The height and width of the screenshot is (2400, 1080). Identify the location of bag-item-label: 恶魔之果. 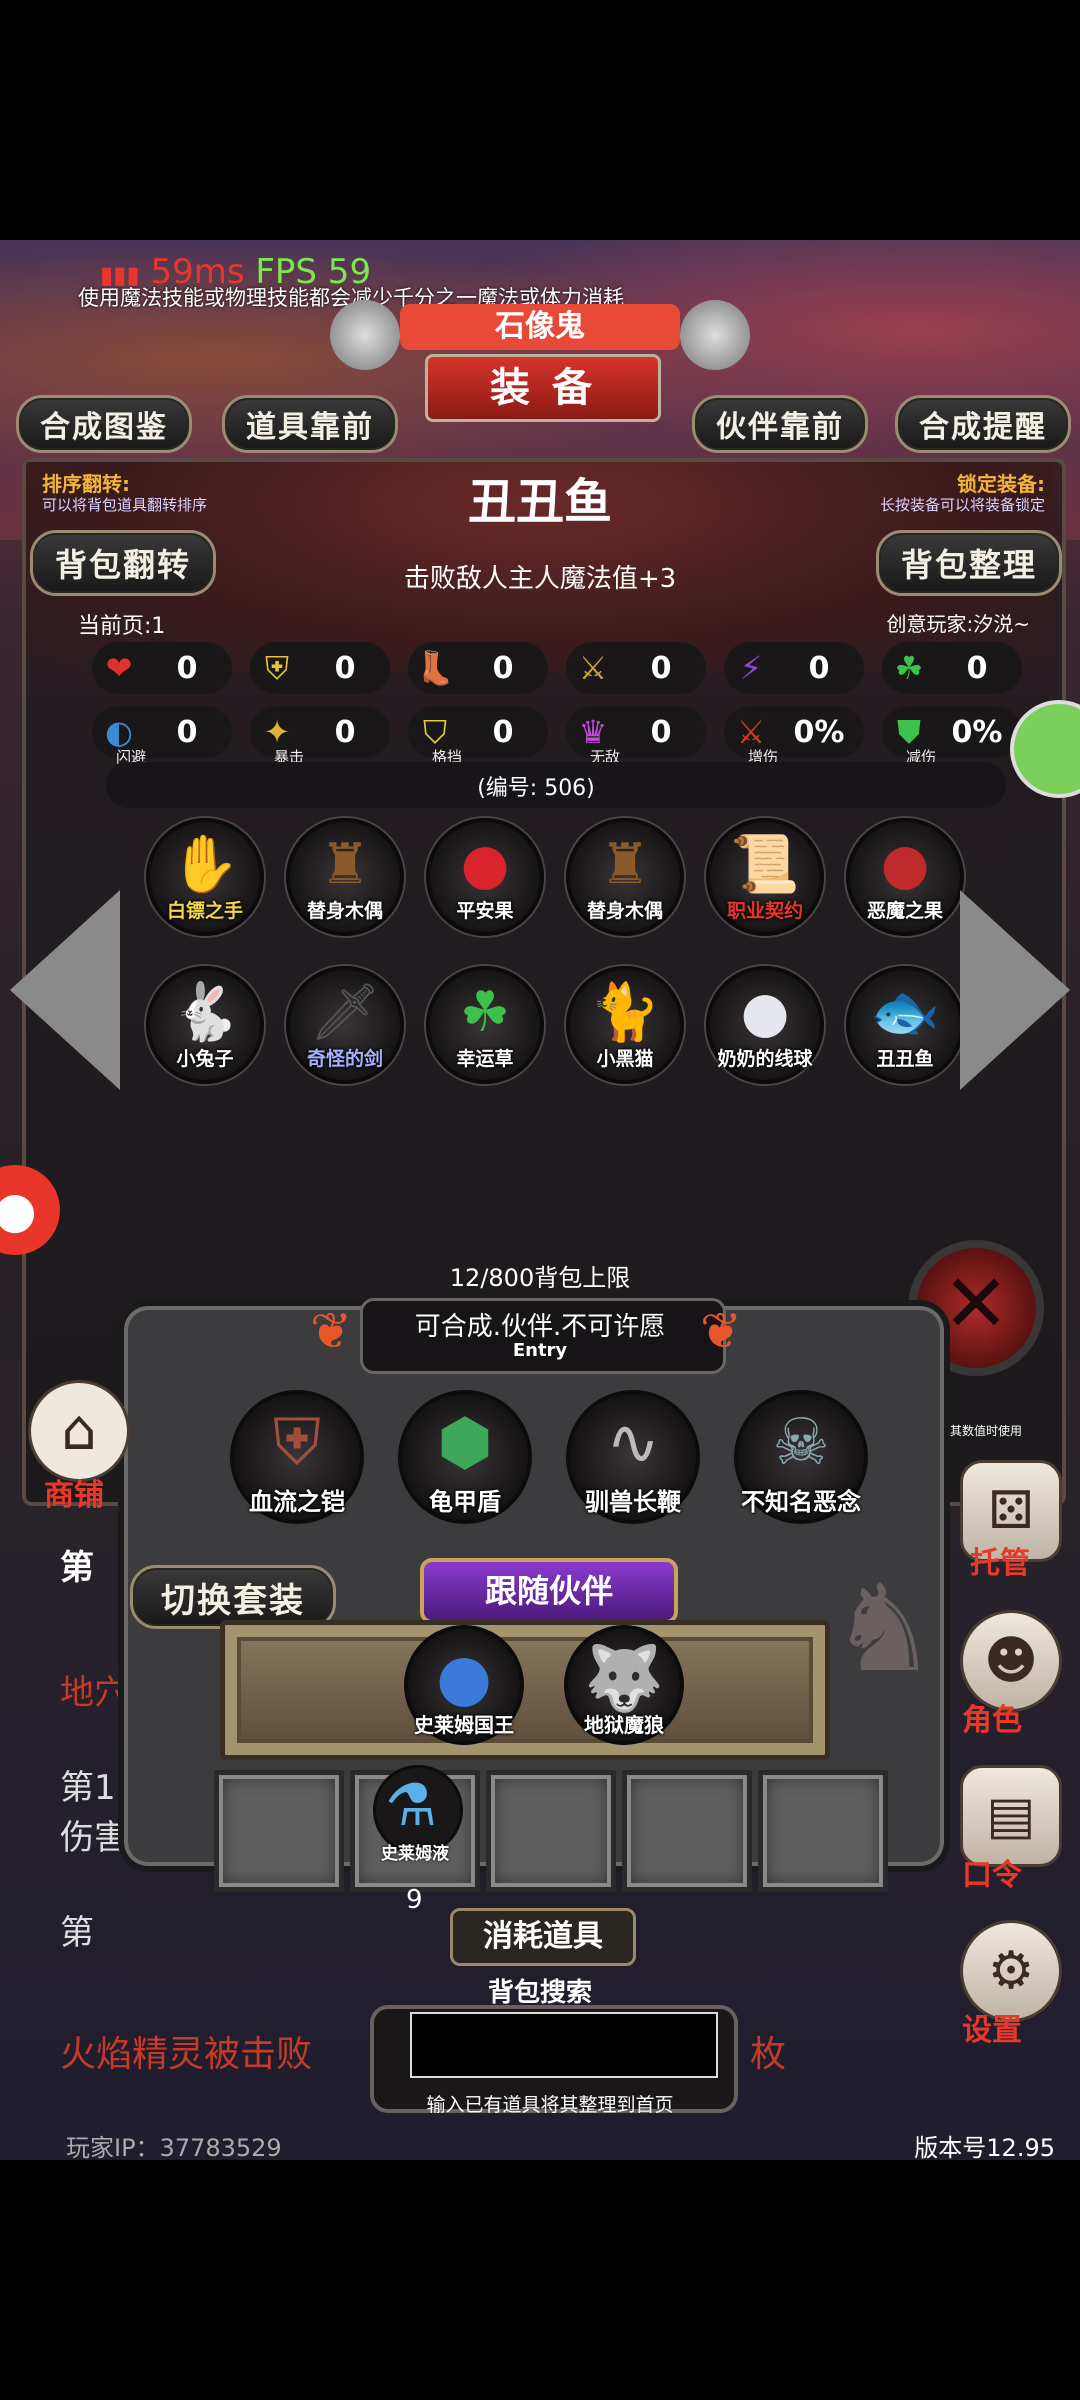
(904, 911).